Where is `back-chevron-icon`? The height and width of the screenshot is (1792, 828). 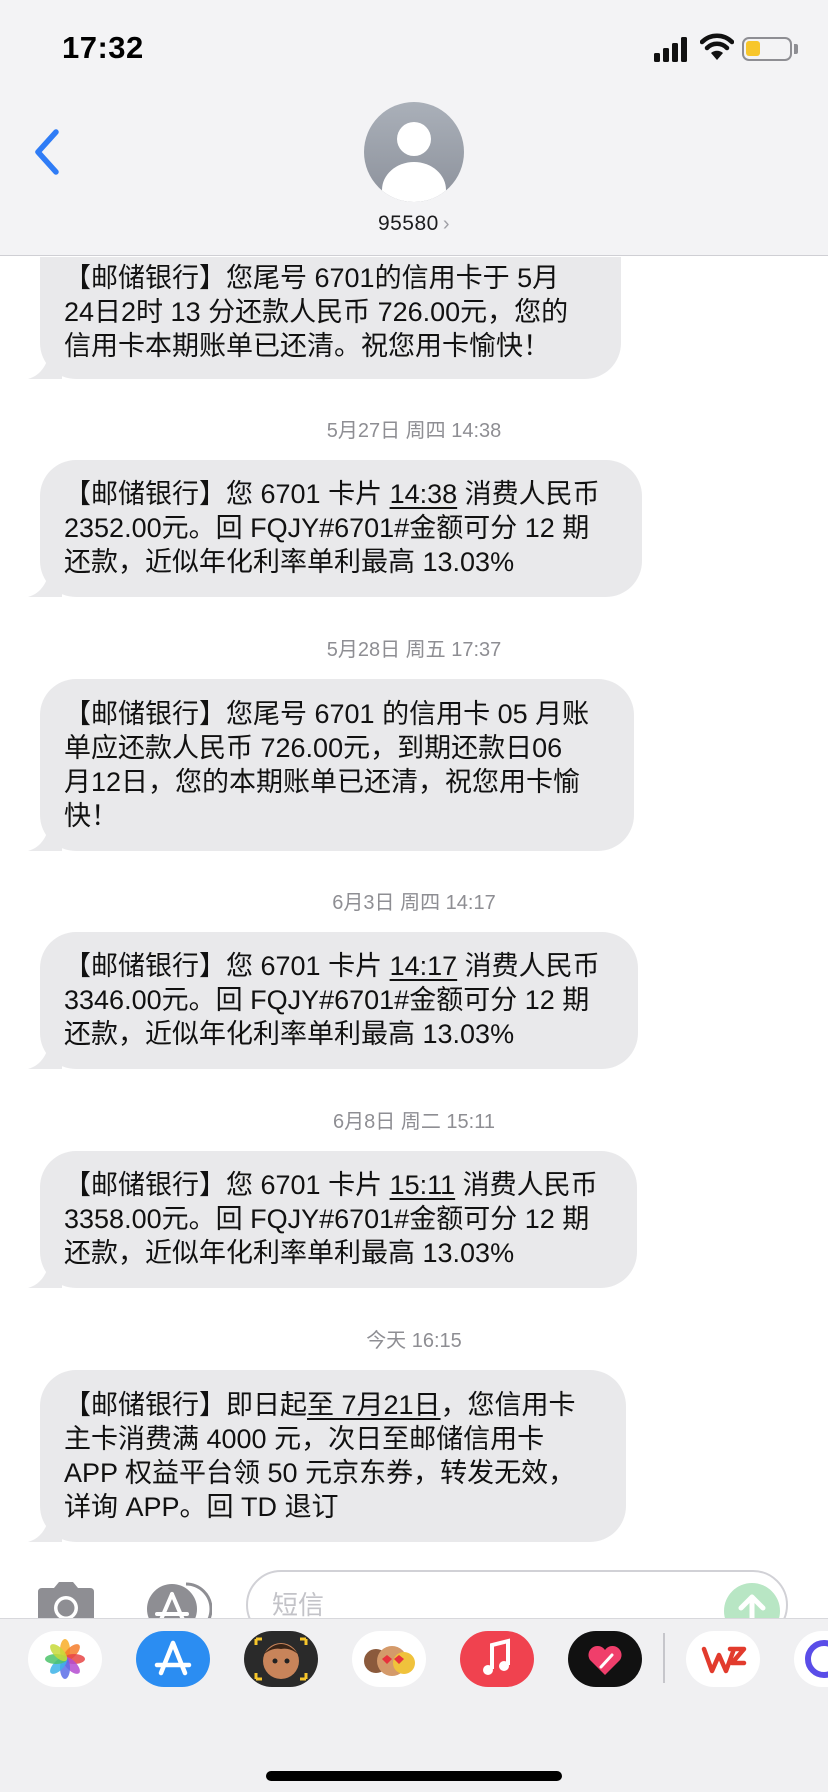 back-chevron-icon is located at coordinates (48, 152).